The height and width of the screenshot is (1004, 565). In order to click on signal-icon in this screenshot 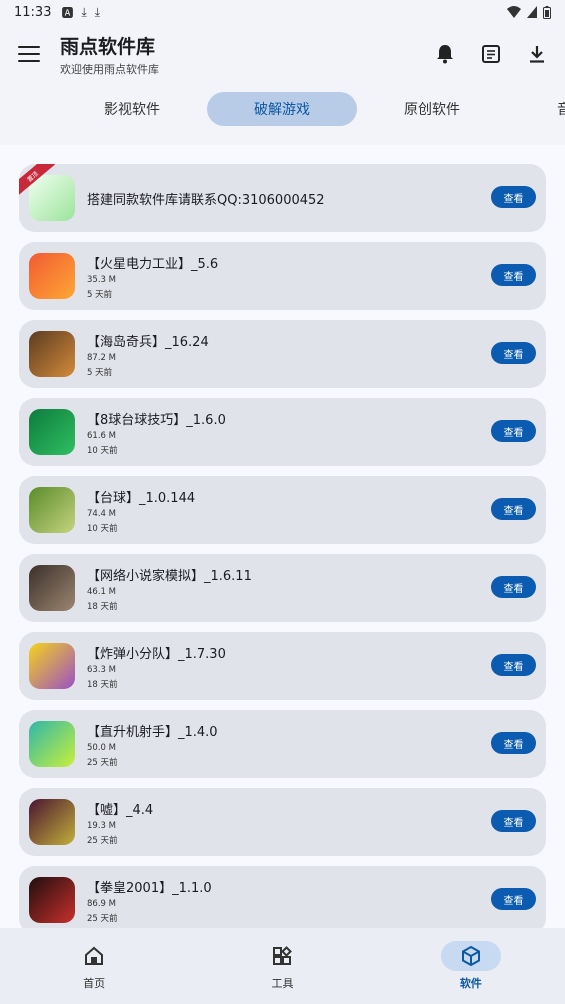, I will do `click(532, 12)`.